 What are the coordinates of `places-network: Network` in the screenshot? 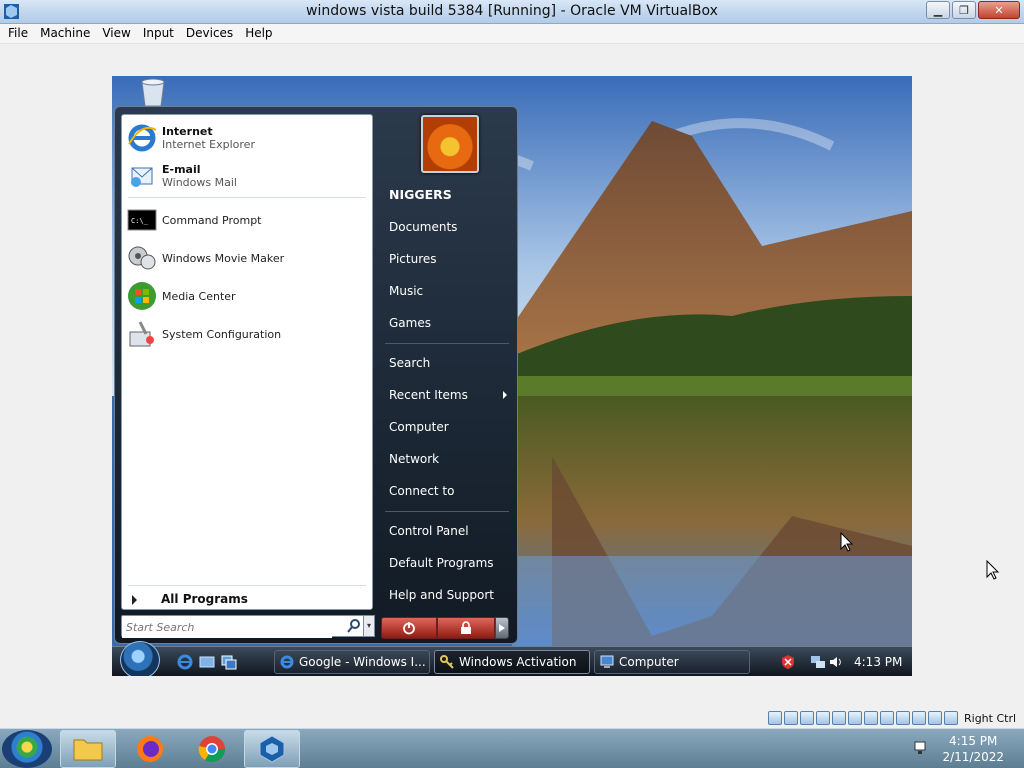 It's located at (414, 459).